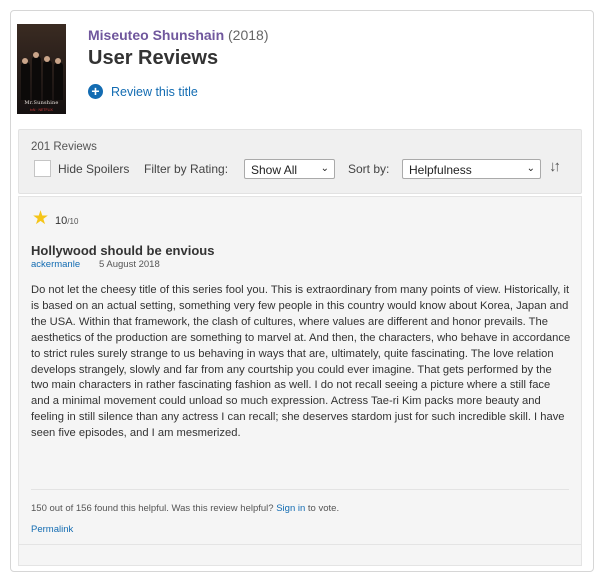 The height and width of the screenshot is (572, 600). I want to click on series-name-link: Miseuteo Shunshain, so click(156, 35).